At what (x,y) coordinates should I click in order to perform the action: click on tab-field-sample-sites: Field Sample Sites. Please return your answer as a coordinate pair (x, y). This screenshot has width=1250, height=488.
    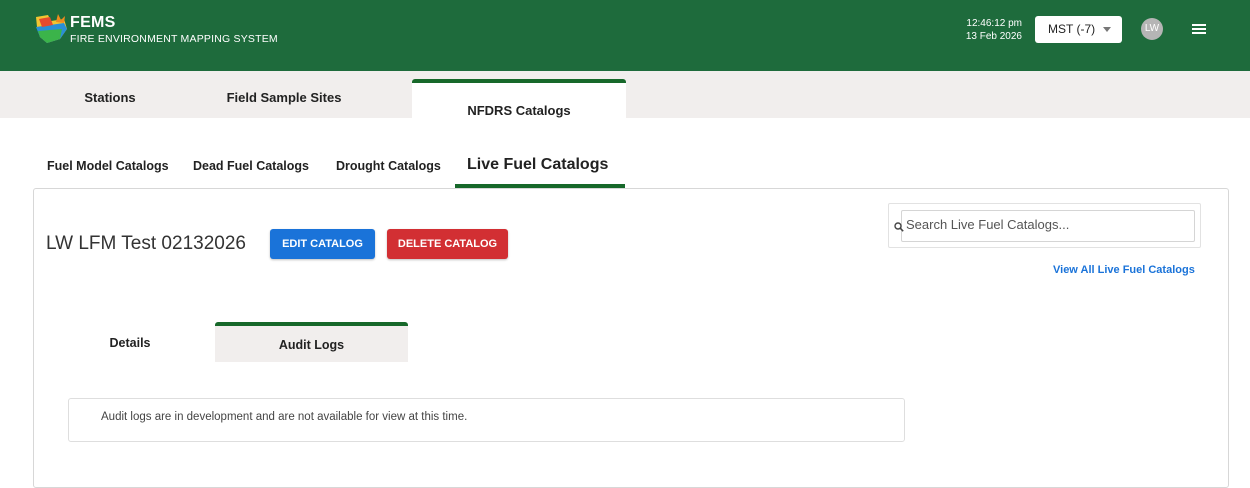
    Looking at the image, I should click on (284, 94).